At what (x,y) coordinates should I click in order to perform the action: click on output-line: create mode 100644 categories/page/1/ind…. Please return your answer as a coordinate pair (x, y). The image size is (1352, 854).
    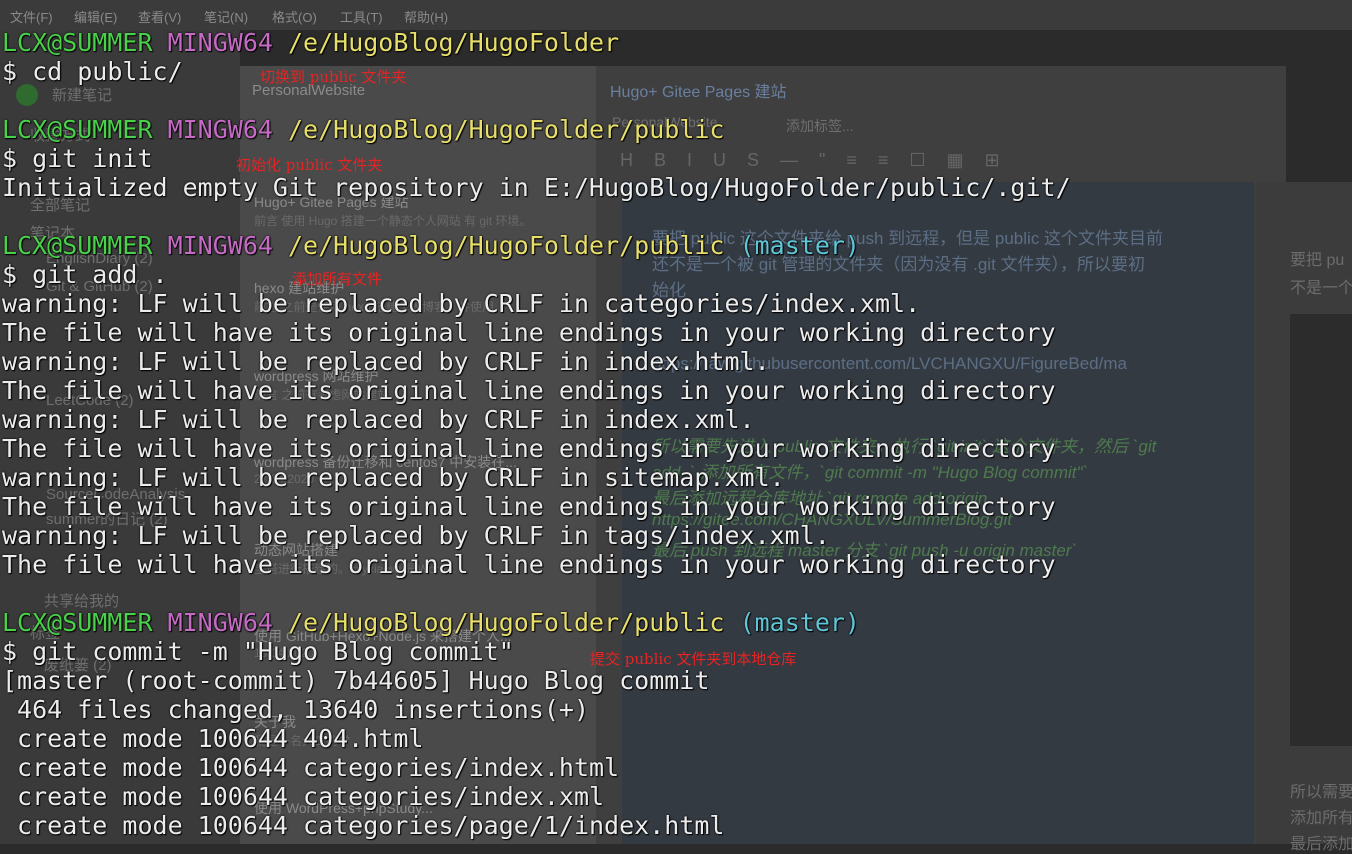
    Looking at the image, I should click on (363, 825).